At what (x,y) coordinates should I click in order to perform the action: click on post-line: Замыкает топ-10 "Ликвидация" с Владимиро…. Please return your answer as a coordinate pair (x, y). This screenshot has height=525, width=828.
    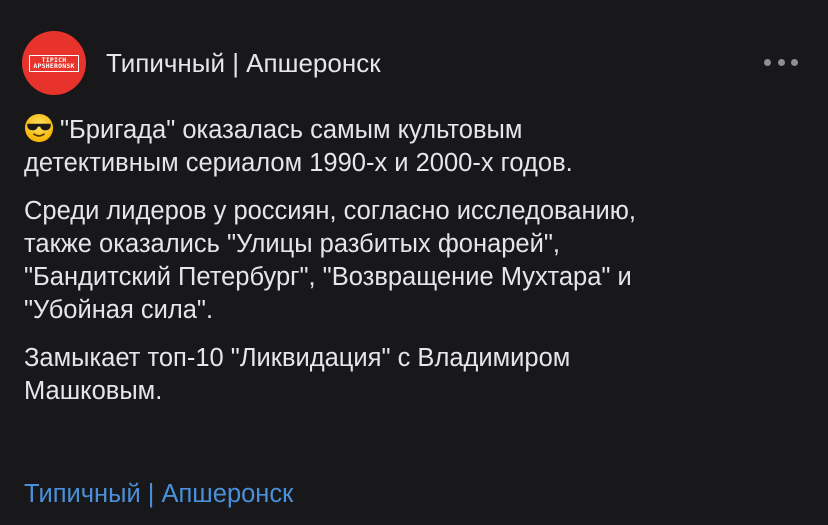
    Looking at the image, I should click on (297, 358).